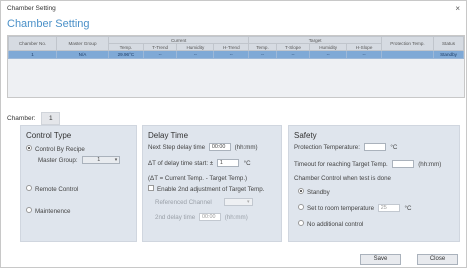  Describe the element at coordinates (178, 40) in the screenshot. I see `col-group-current: Current` at that location.